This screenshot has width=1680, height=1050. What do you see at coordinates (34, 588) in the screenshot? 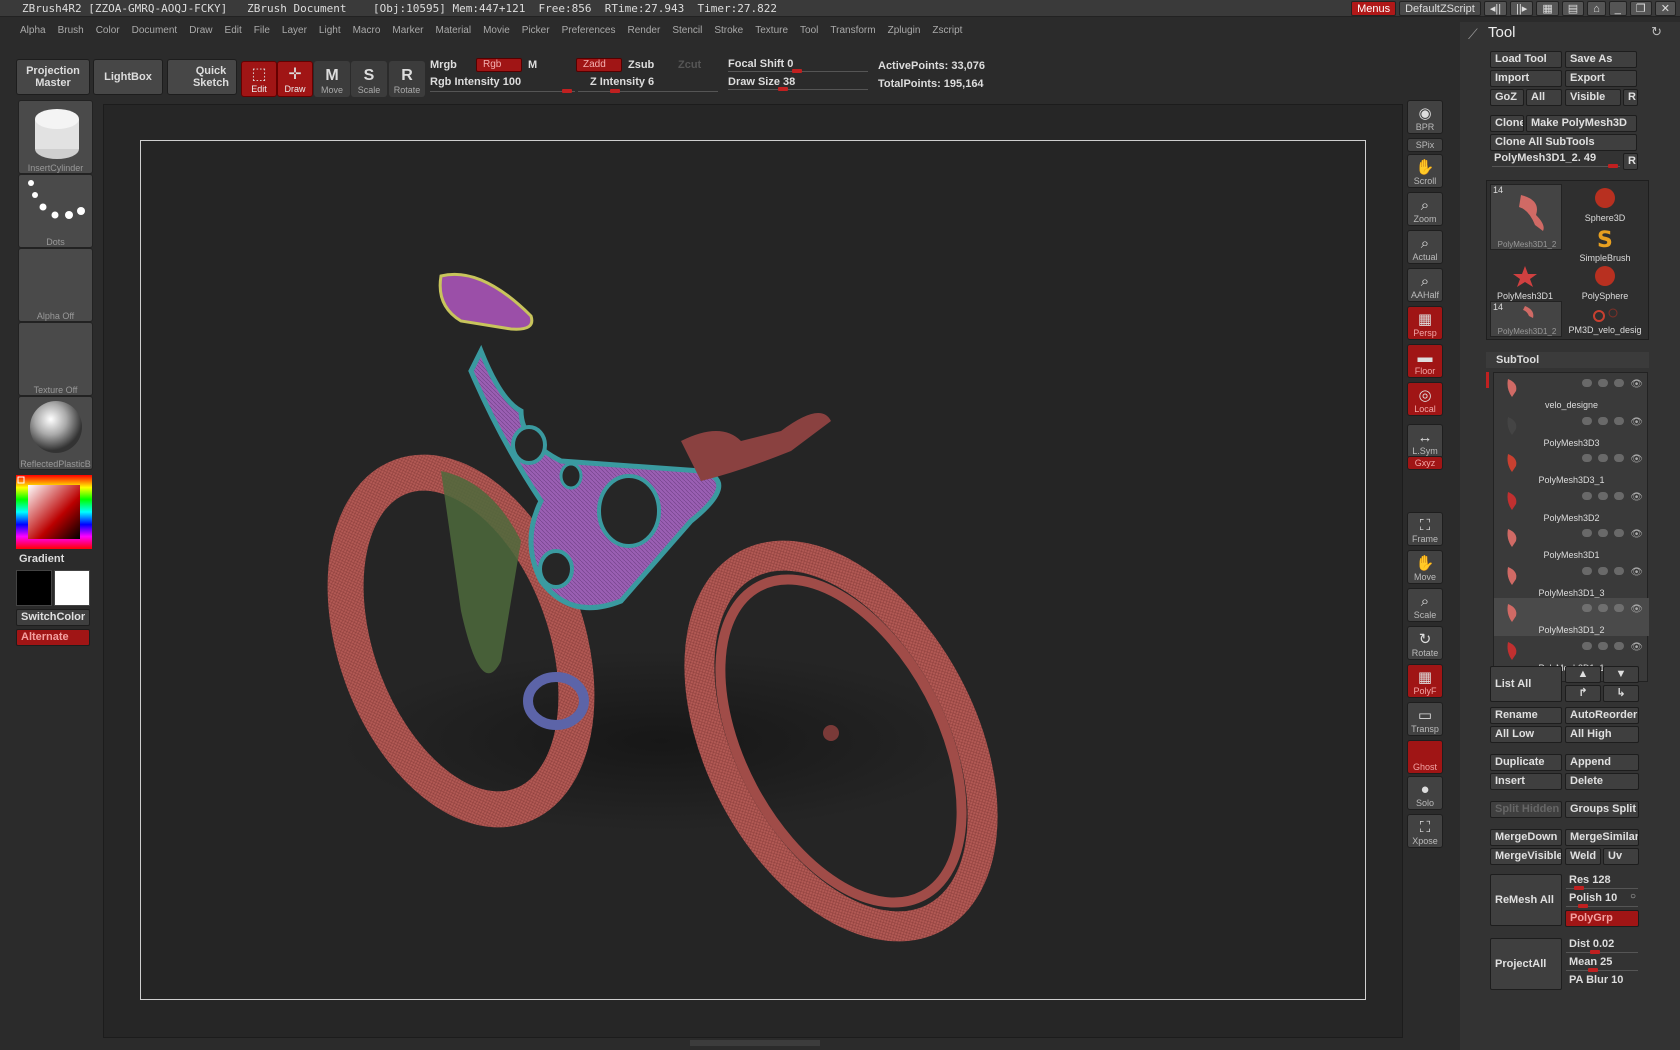
I see `main-color-swatch` at bounding box center [34, 588].